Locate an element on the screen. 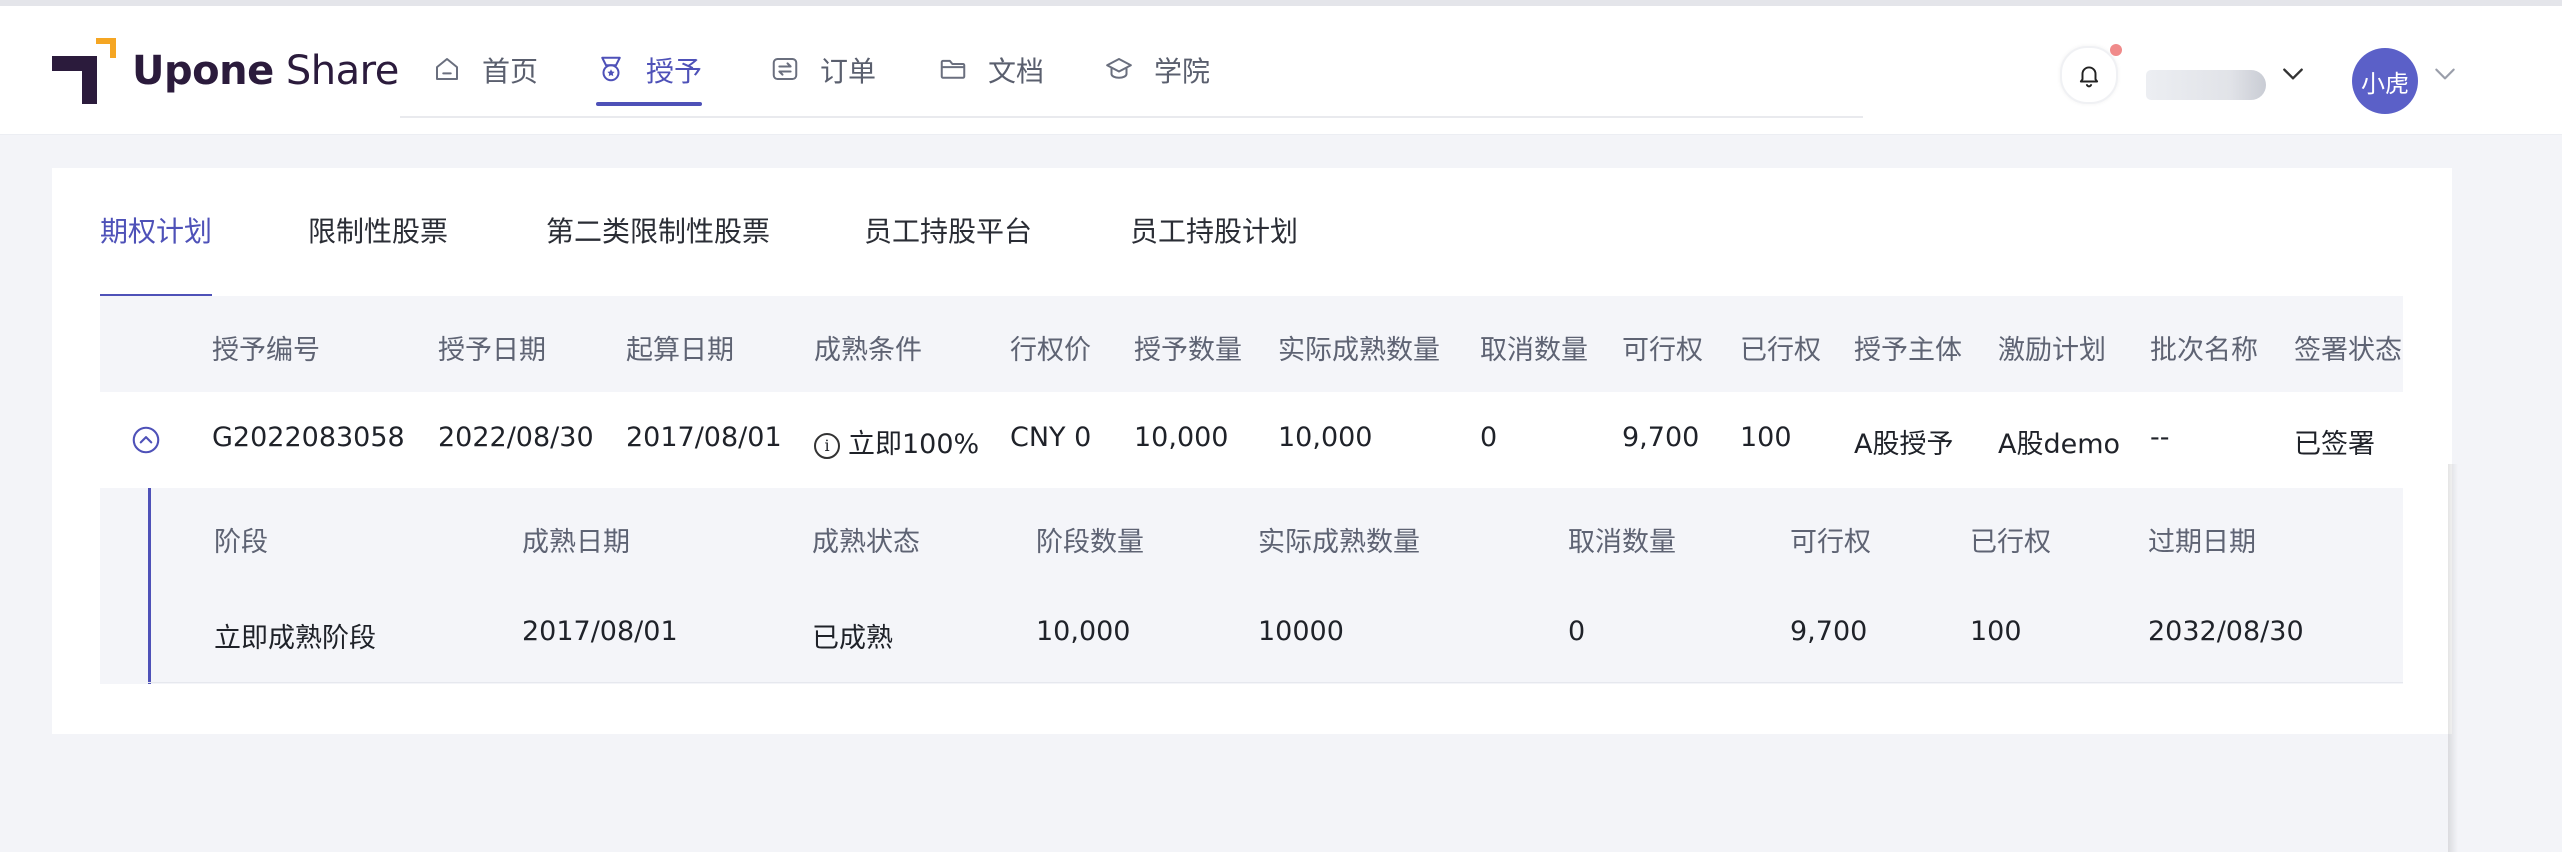  column-header: 成熟条件 is located at coordinates (868, 350).